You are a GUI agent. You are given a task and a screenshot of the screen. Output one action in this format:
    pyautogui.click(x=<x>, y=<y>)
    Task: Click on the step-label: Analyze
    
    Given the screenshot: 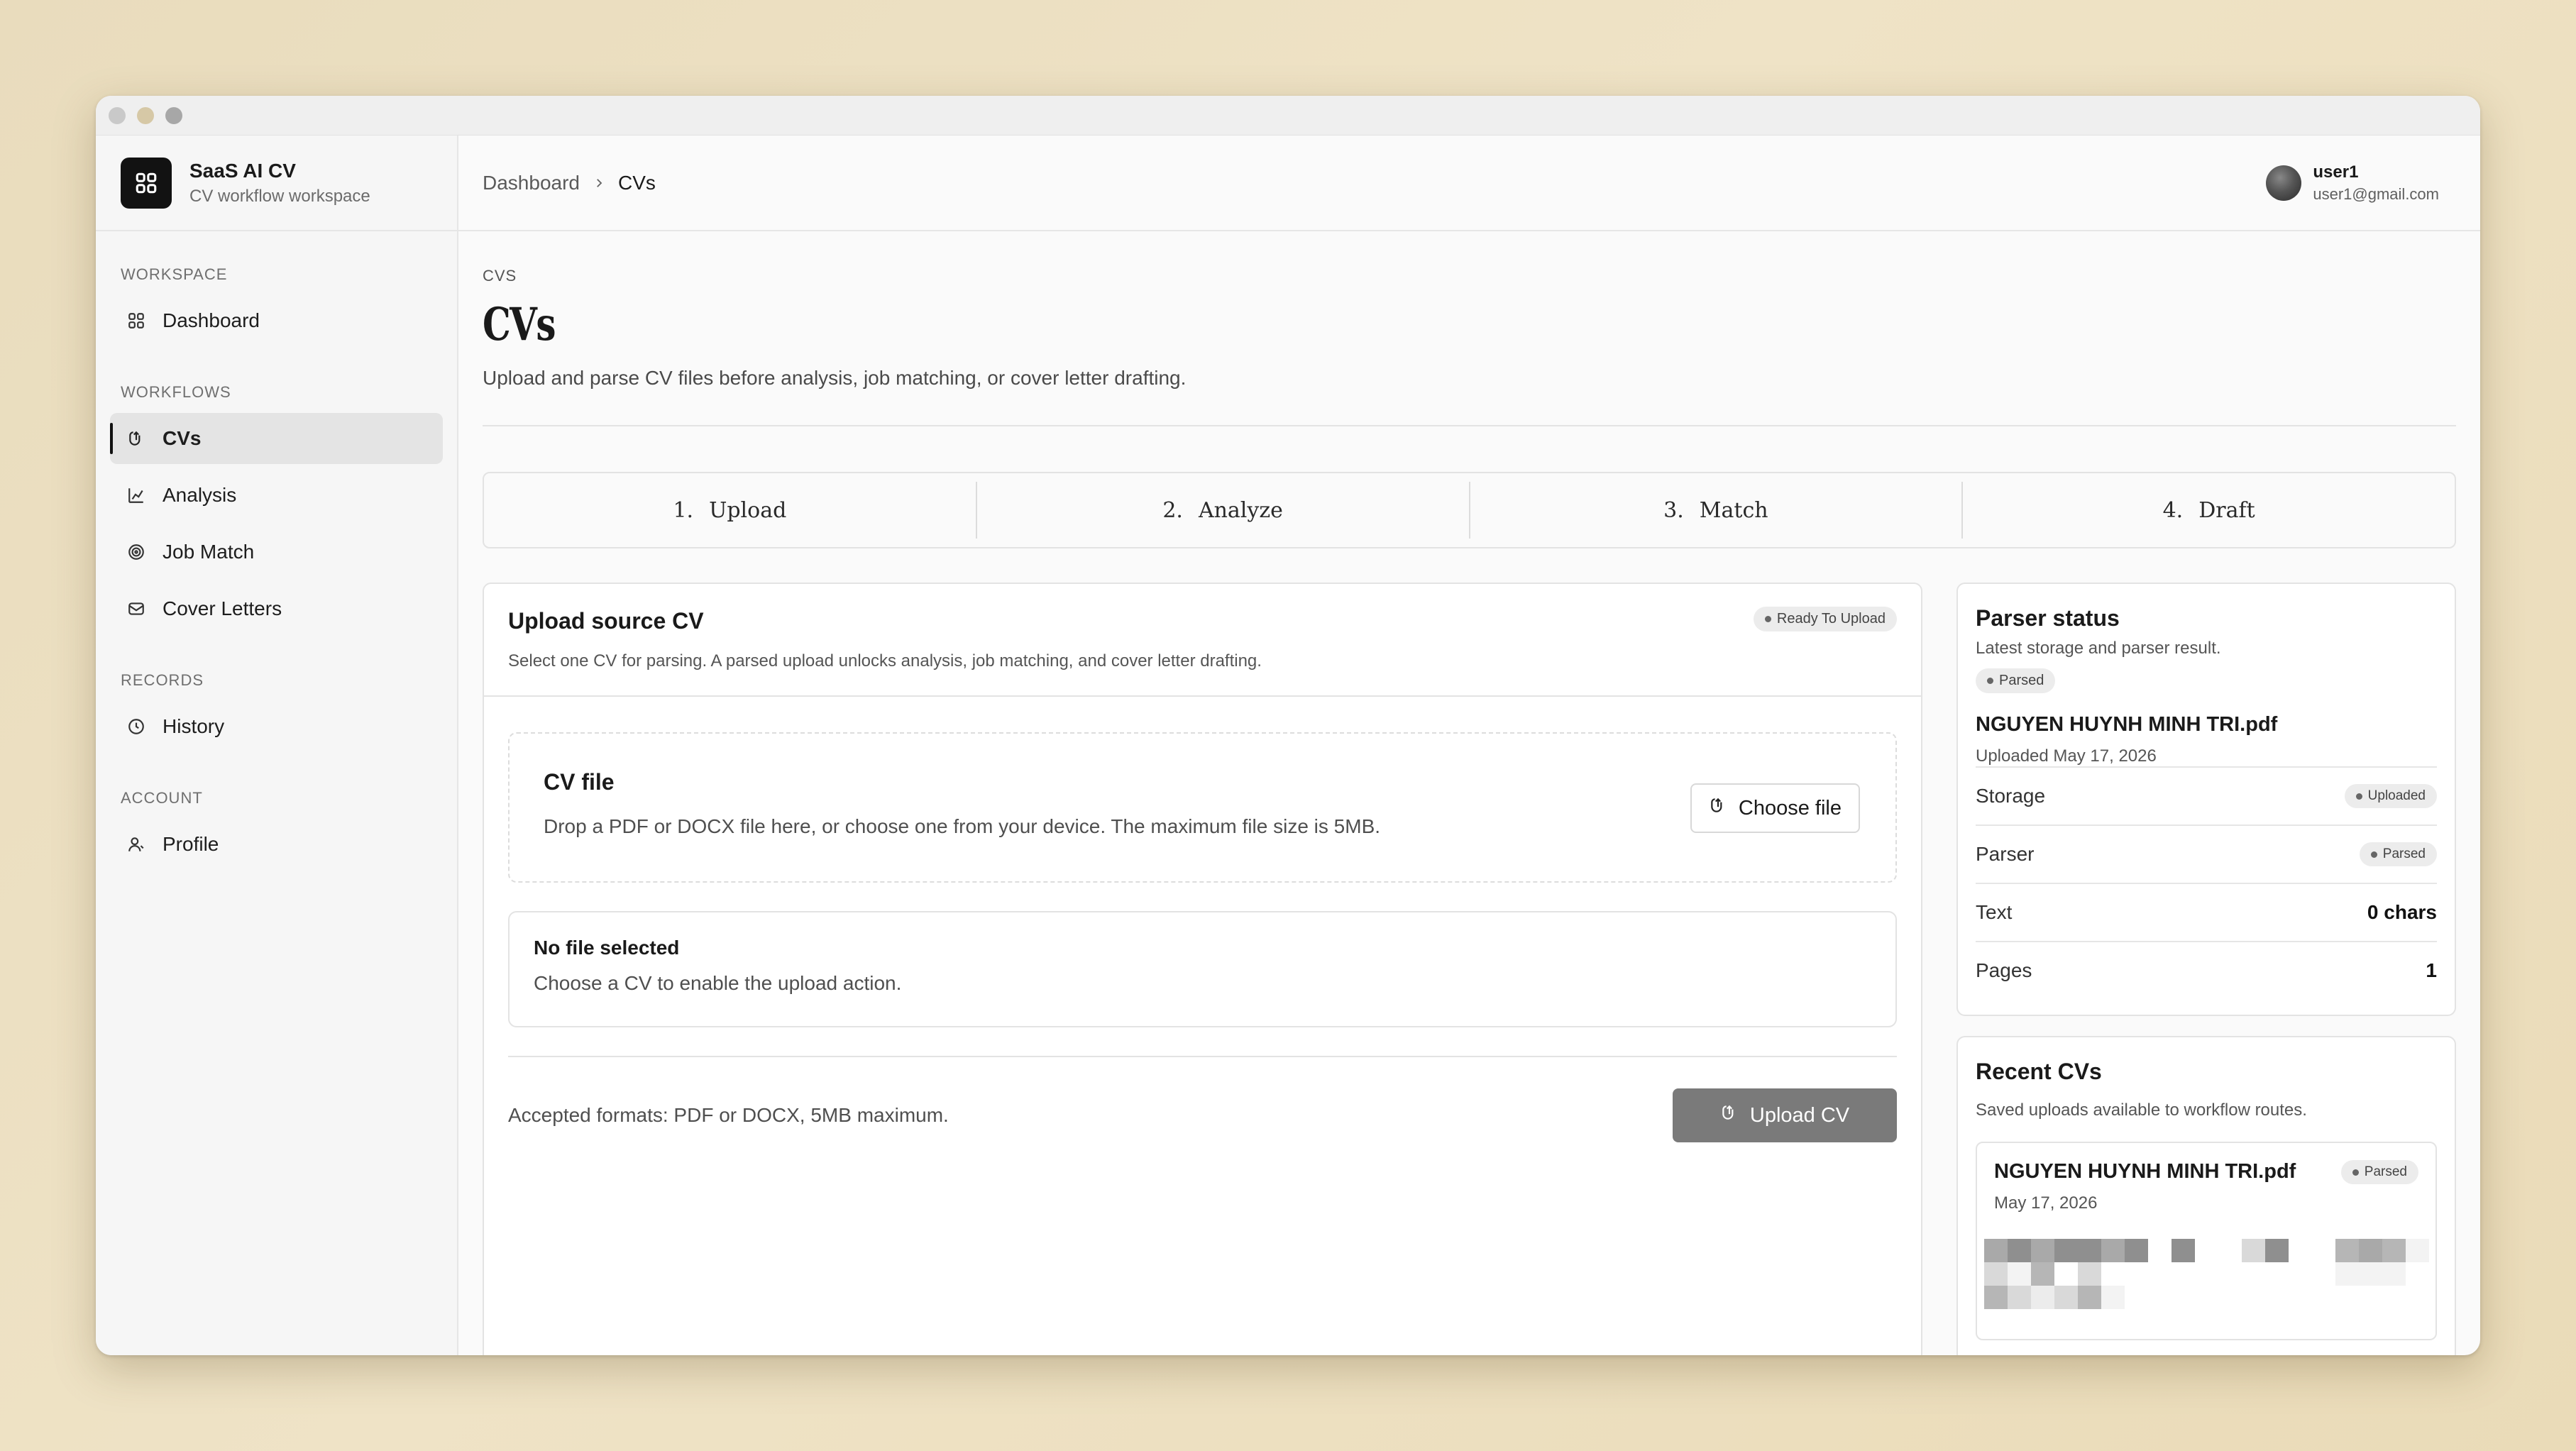 What is the action you would take?
    pyautogui.click(x=1240, y=510)
    